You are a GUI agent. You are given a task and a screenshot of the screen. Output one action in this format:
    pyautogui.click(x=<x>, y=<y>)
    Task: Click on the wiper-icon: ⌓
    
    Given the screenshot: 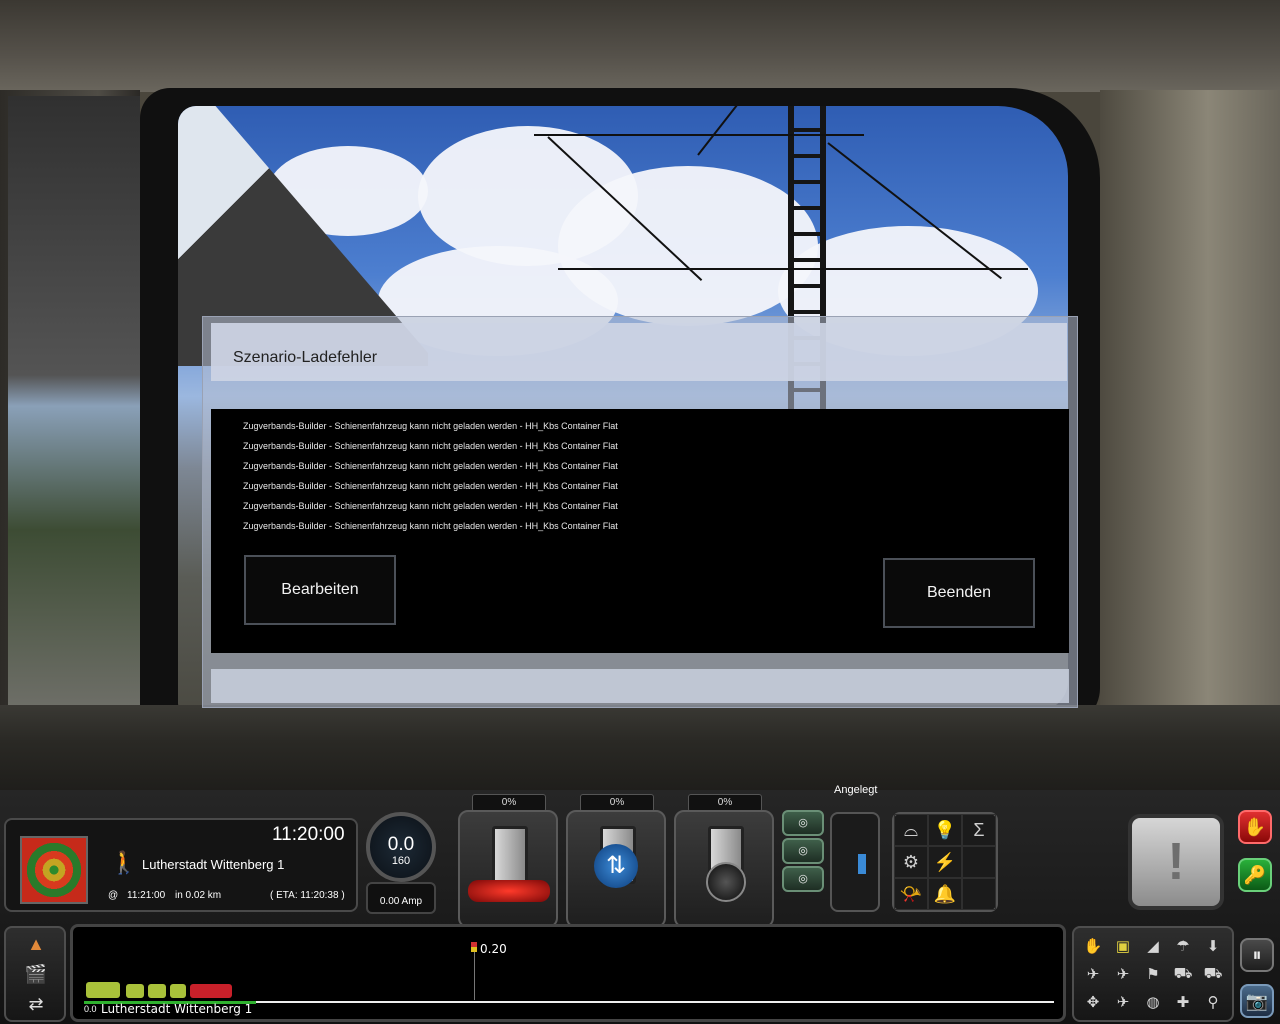 What is the action you would take?
    pyautogui.click(x=911, y=830)
    